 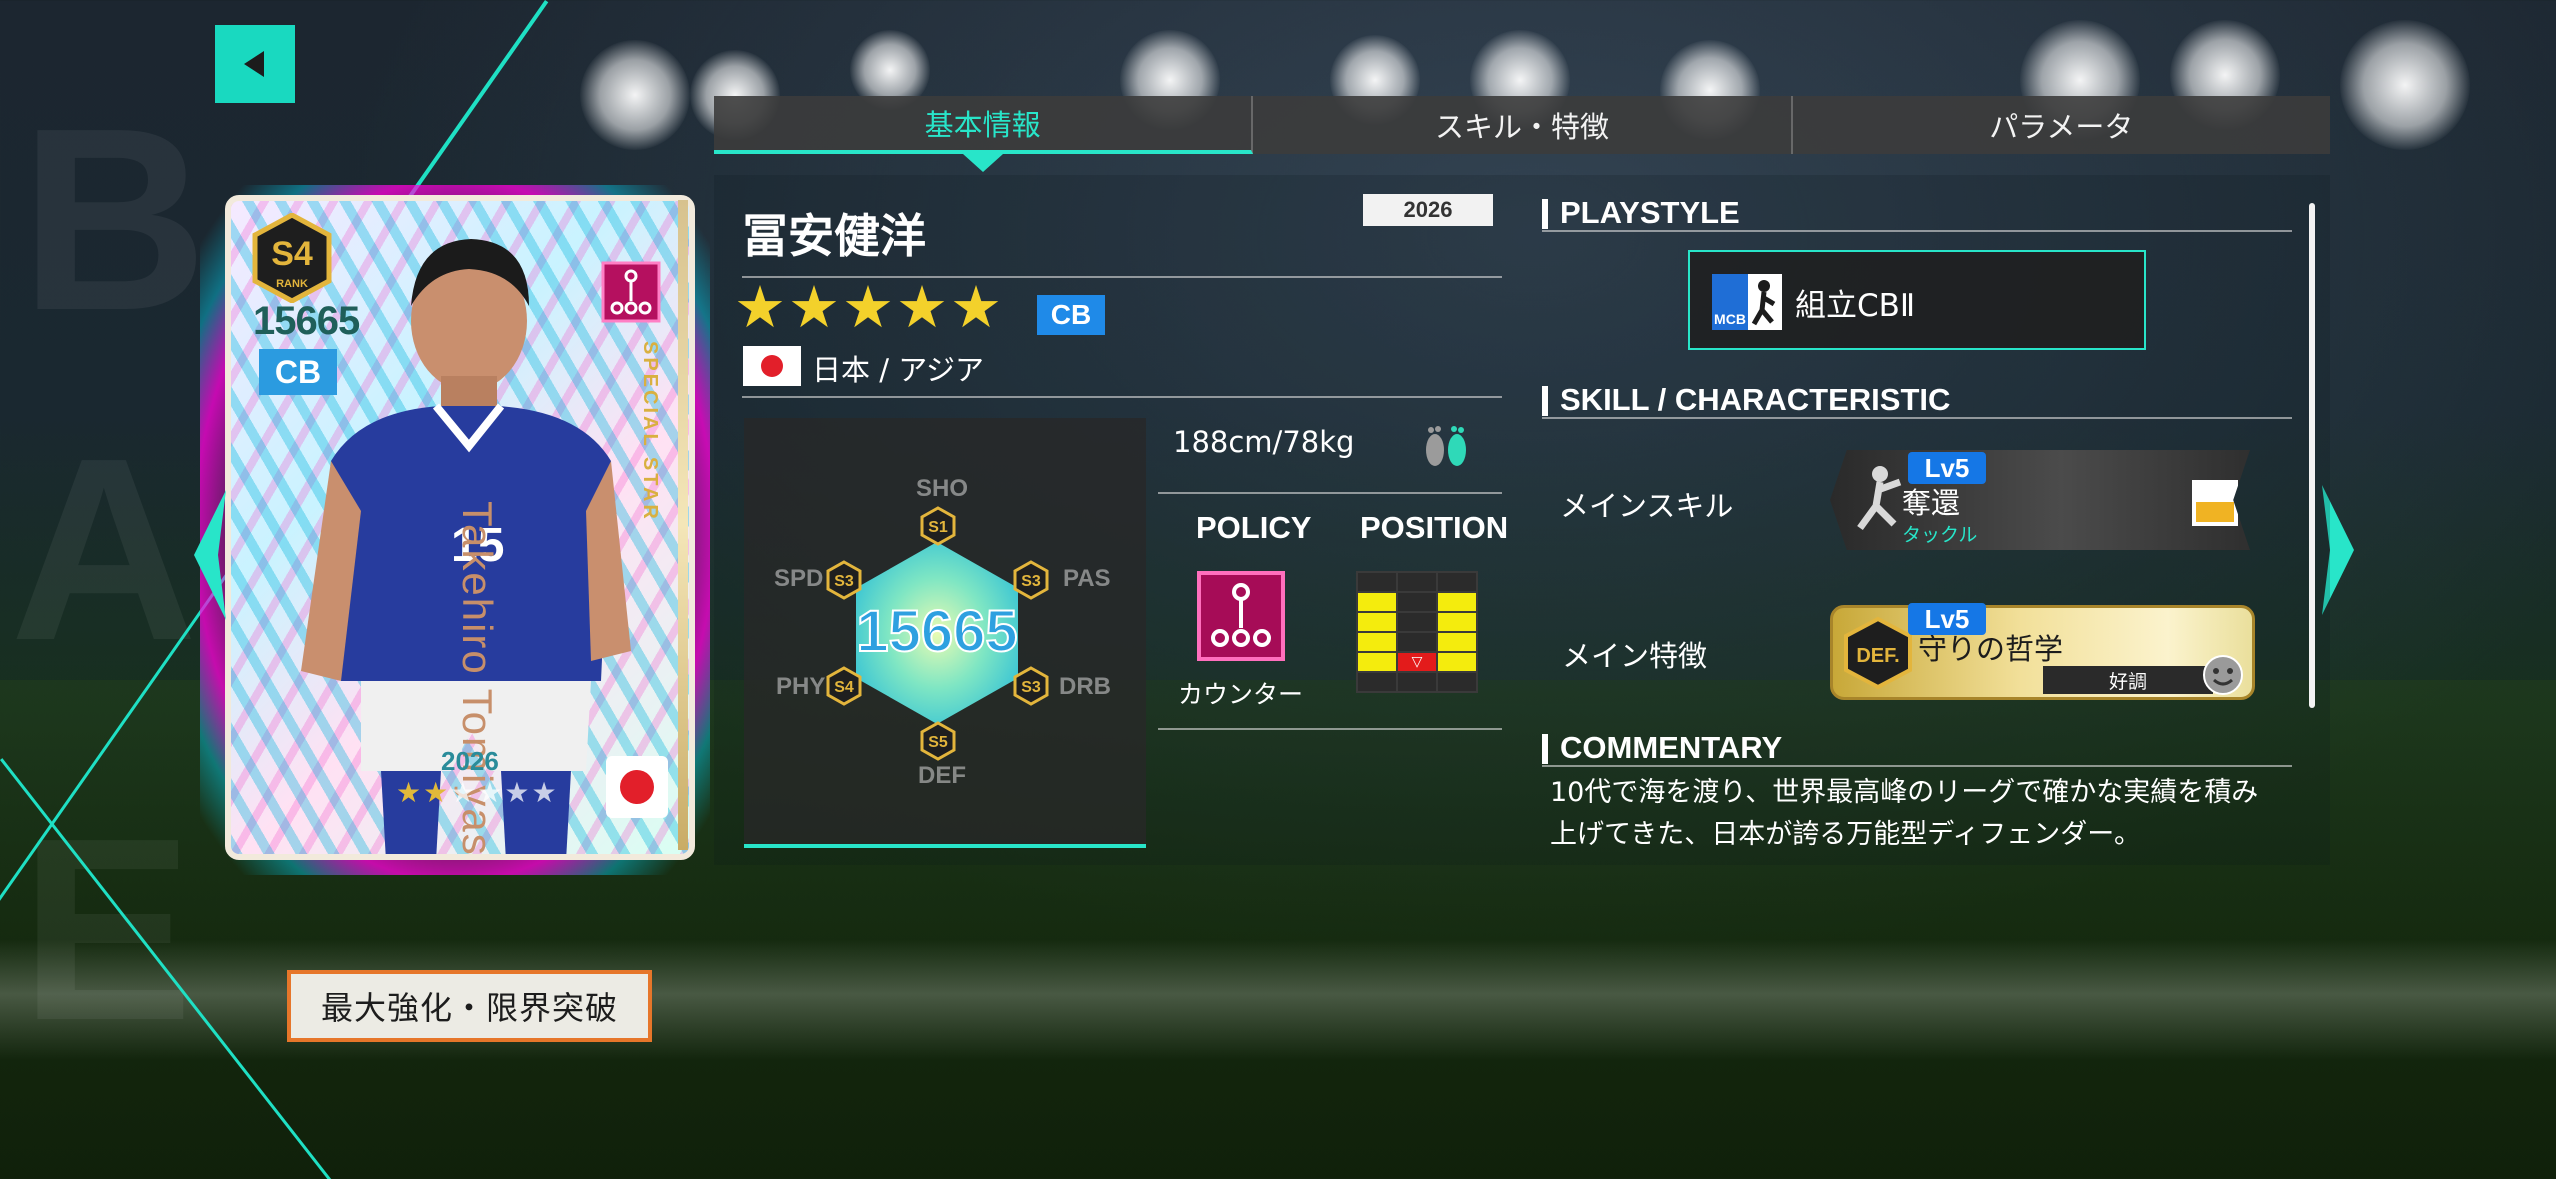 What do you see at coordinates (1647, 506) in the screenshot?
I see `main-skill-label: メインスキル` at bounding box center [1647, 506].